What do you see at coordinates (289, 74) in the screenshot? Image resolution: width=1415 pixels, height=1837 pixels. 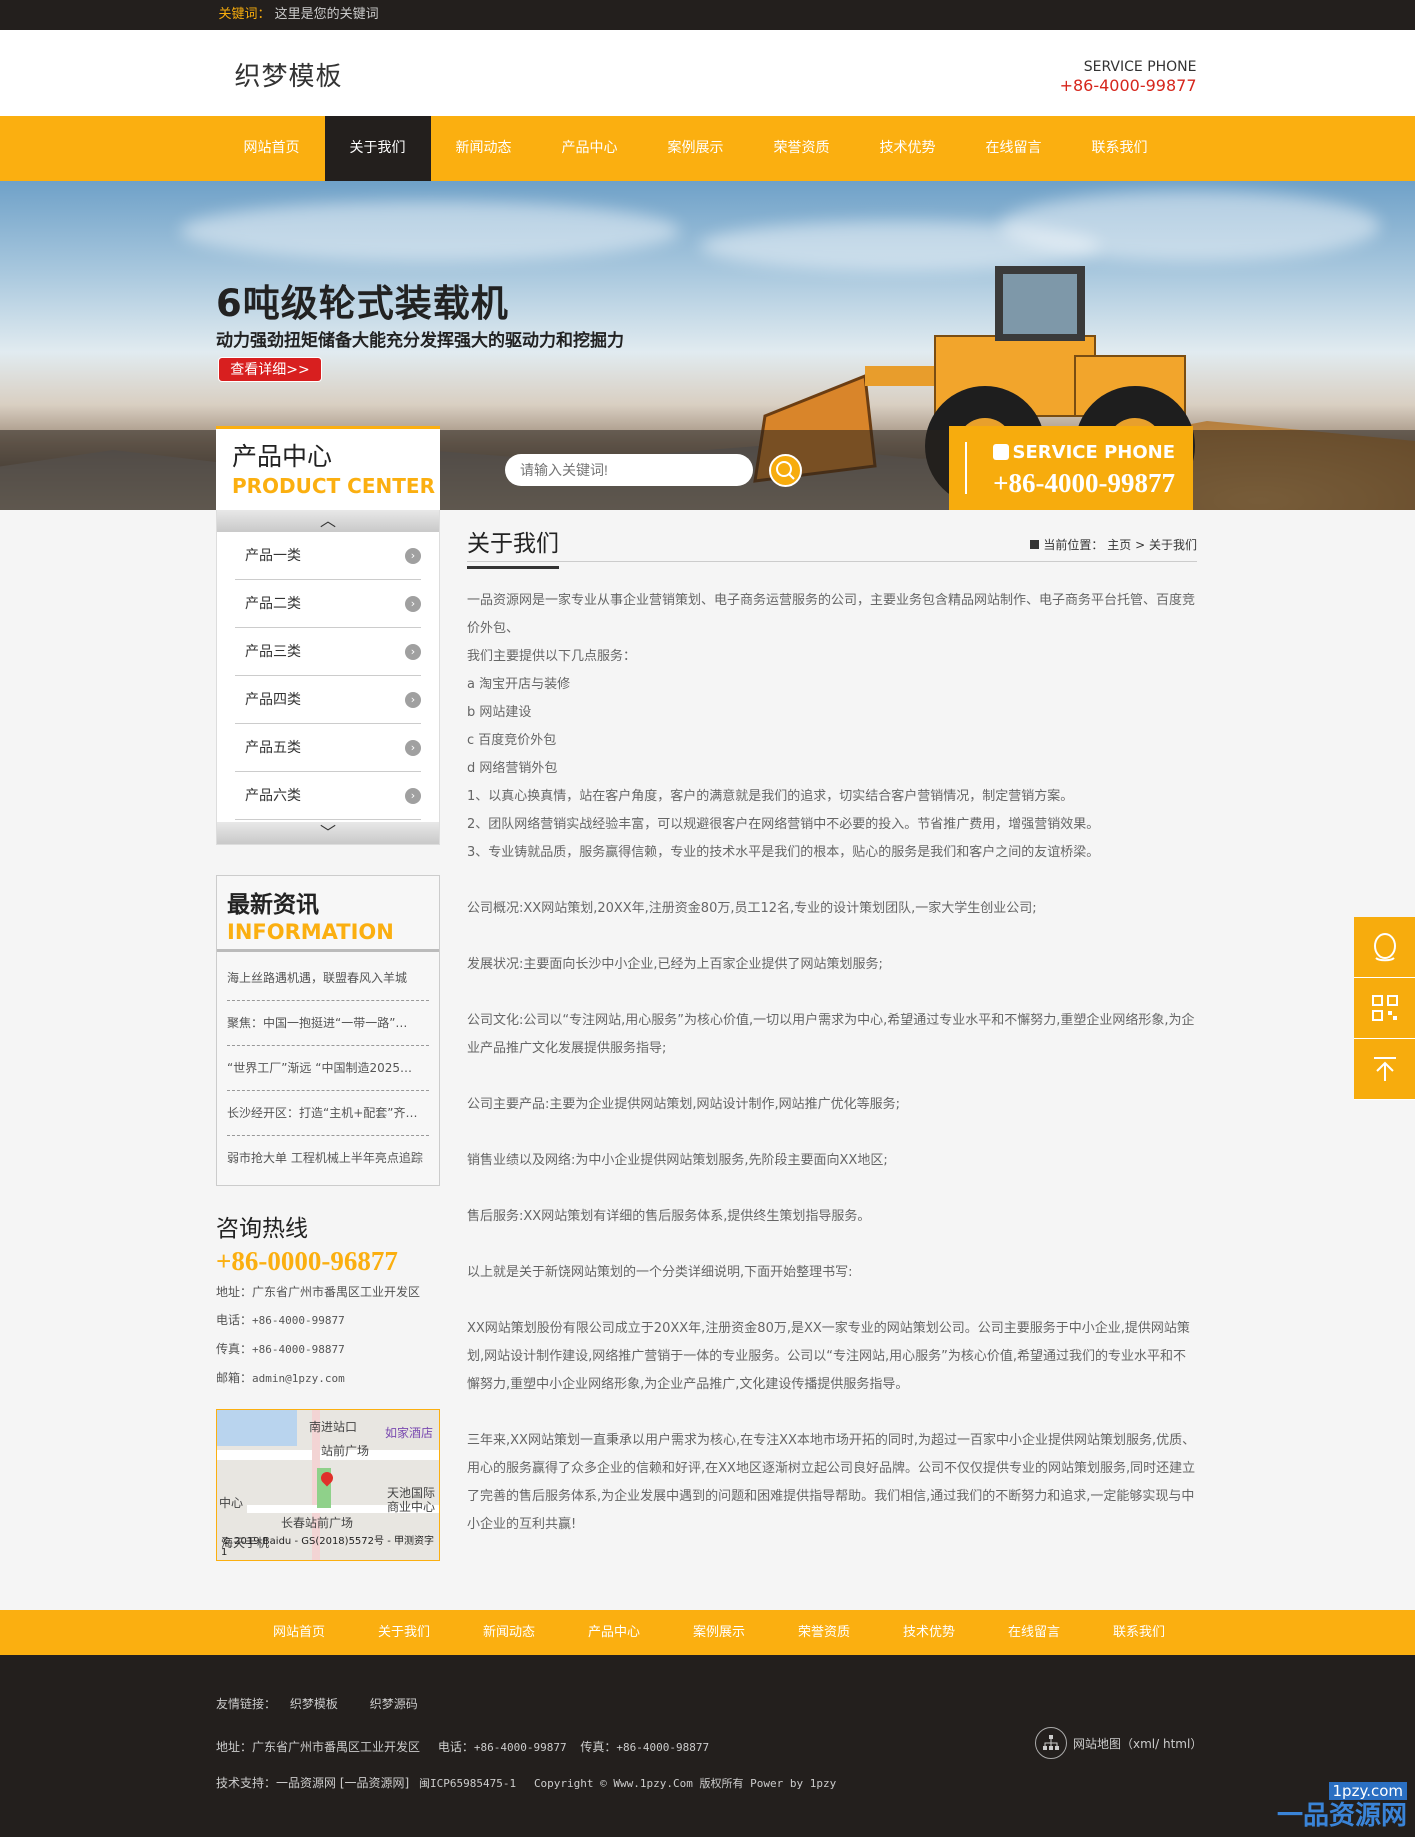 I see `site-logo: 织梦模板` at bounding box center [289, 74].